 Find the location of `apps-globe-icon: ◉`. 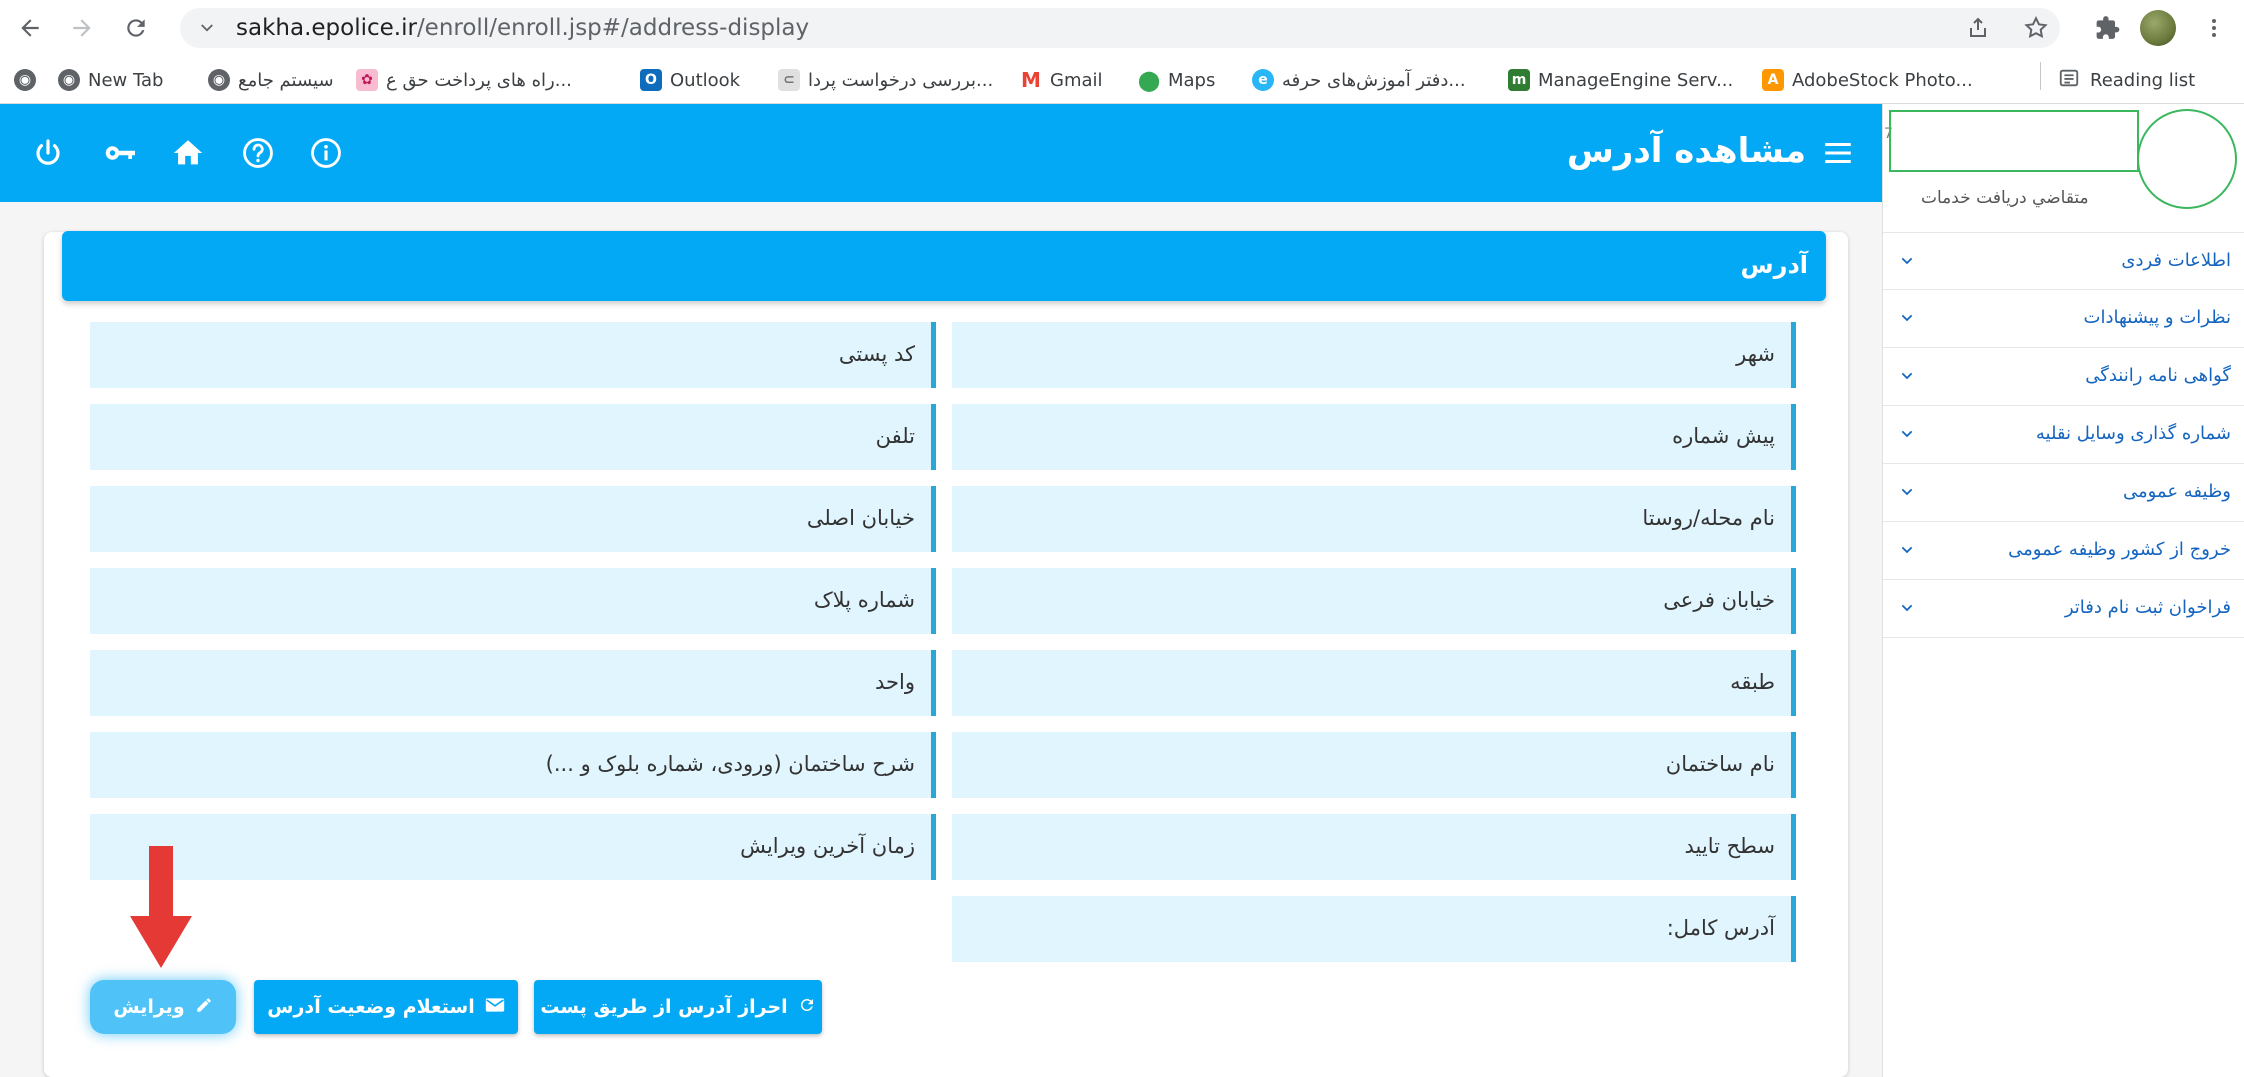

apps-globe-icon: ◉ is located at coordinates (25, 80).